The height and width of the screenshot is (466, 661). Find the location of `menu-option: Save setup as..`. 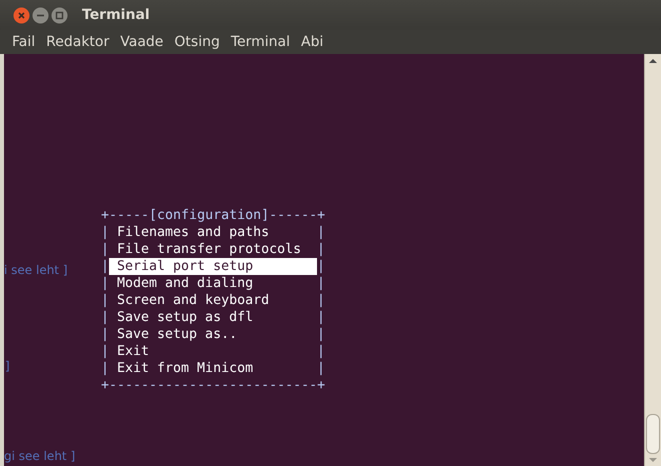

menu-option: Save setup as.. is located at coordinates (213, 334).